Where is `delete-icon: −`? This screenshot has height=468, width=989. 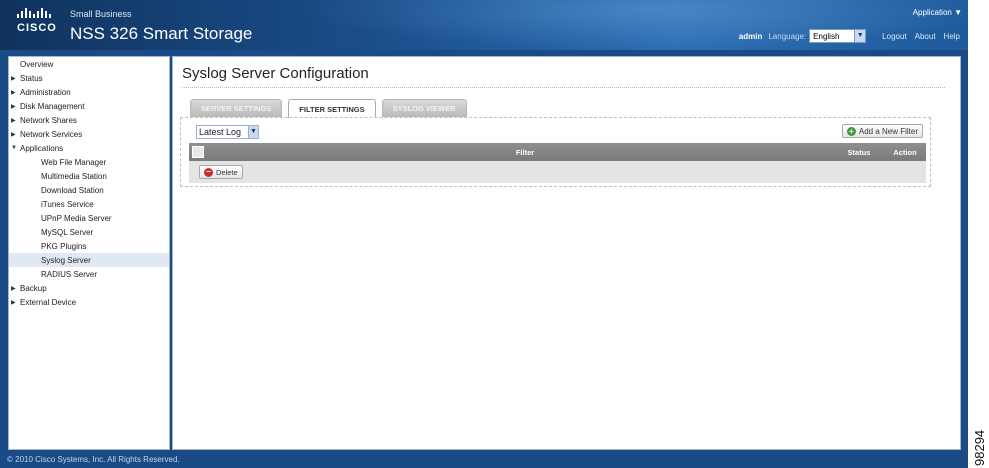 delete-icon: − is located at coordinates (208, 172).